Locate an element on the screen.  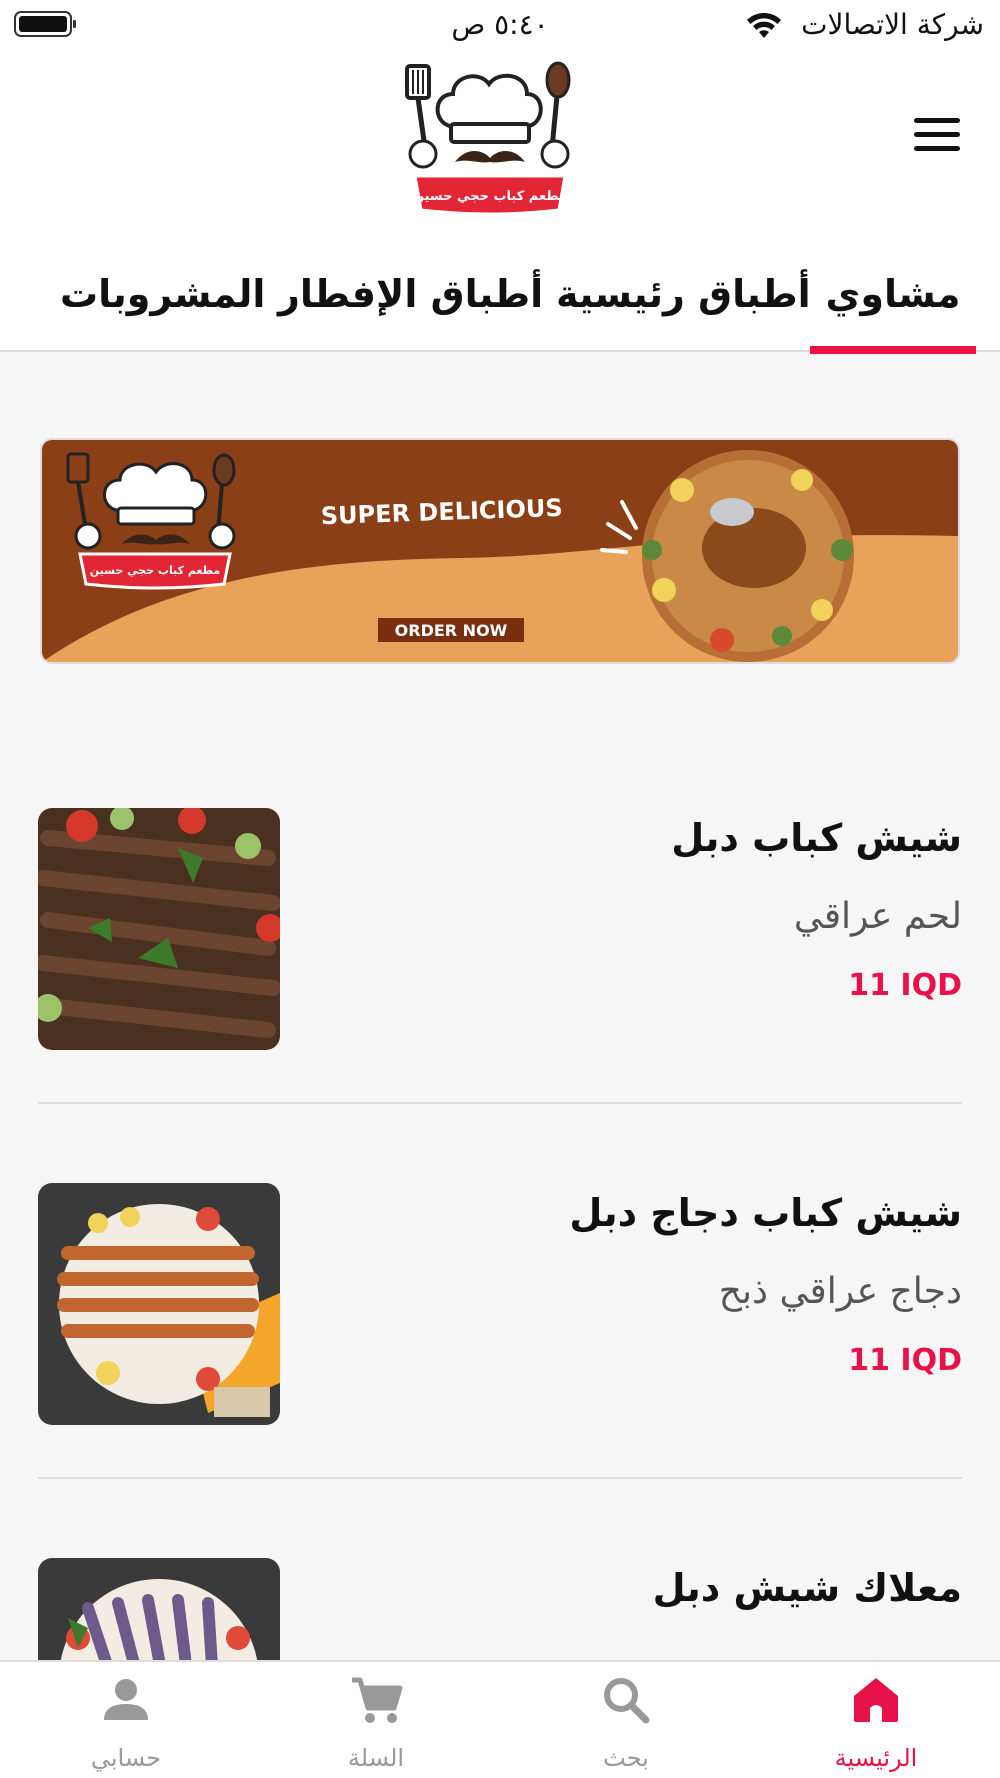
product-card: شيش كباب دبل لحم عراقي 11 IQD is located at coordinates (500, 930).